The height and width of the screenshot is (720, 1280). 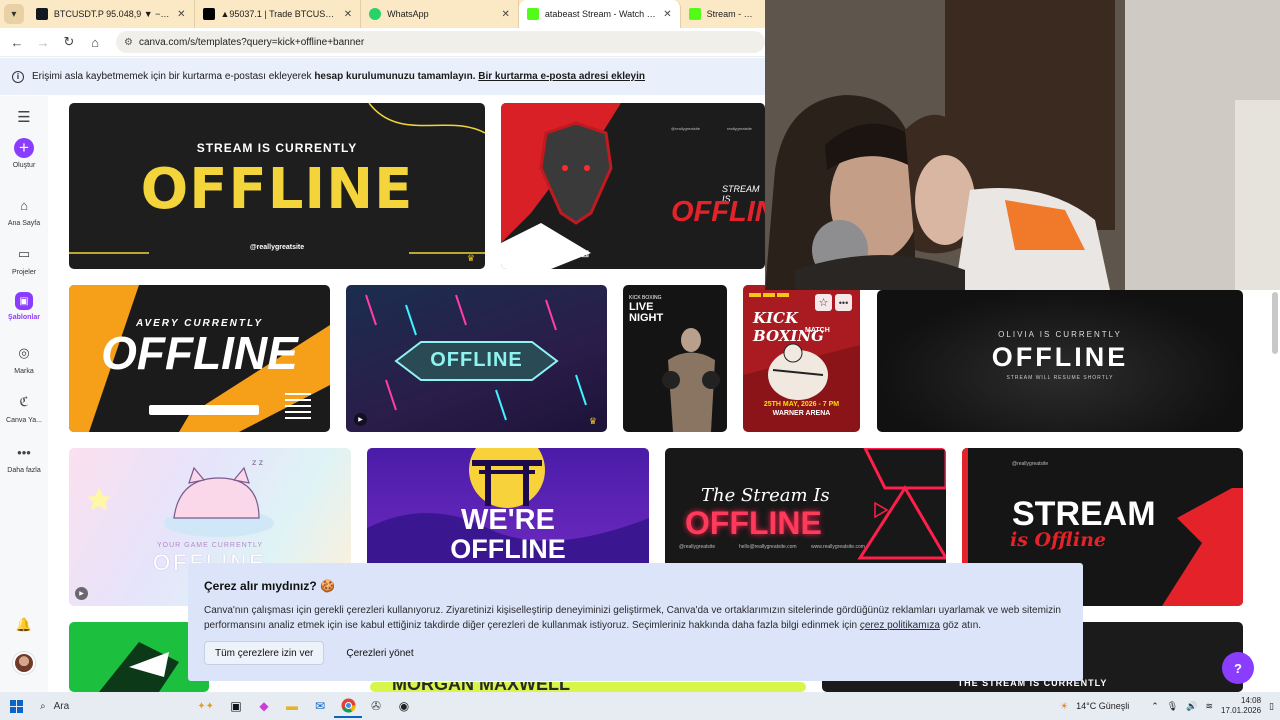 I want to click on sponsor-logos, so click(x=769, y=295).